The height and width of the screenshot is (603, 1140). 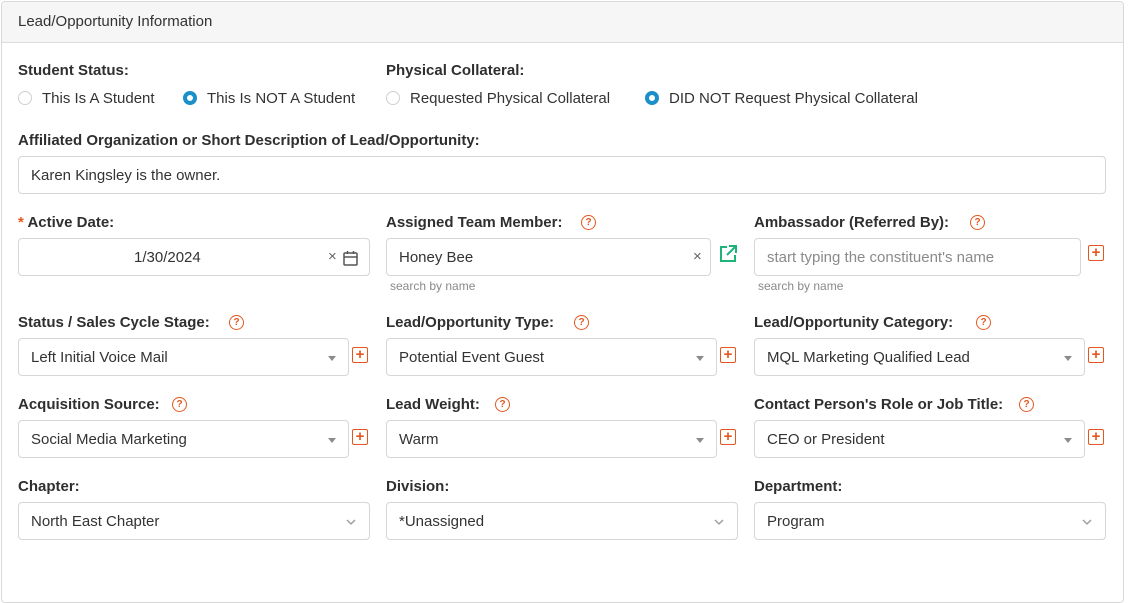 I want to click on status-stage-select: Left Initial Voice Mail, so click(x=183, y=357).